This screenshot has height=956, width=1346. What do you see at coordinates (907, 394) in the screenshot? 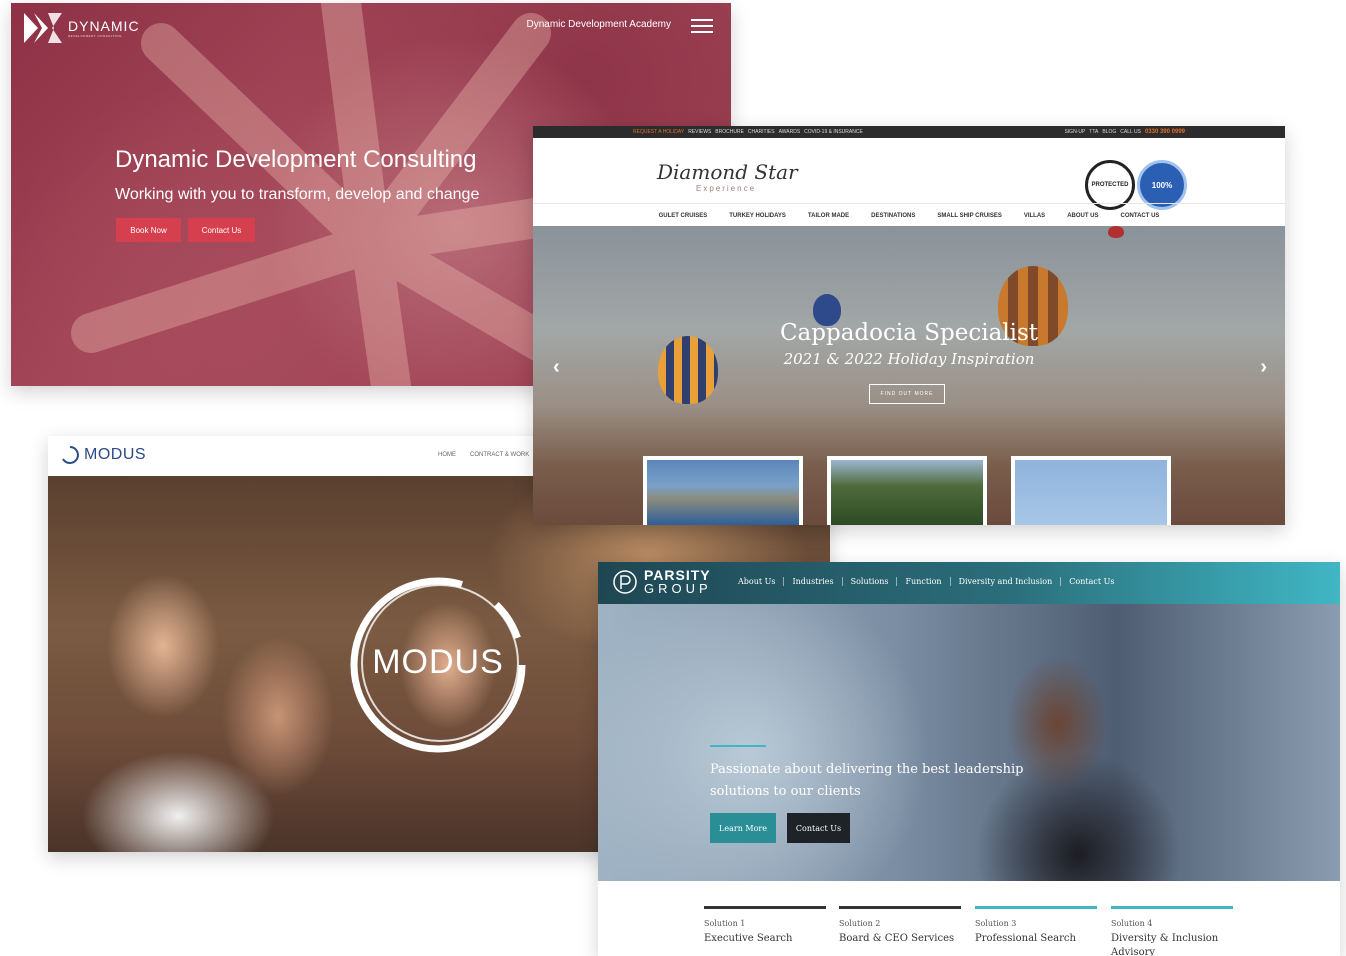
I see `find-out-more-button: FIND OUT MORE` at bounding box center [907, 394].